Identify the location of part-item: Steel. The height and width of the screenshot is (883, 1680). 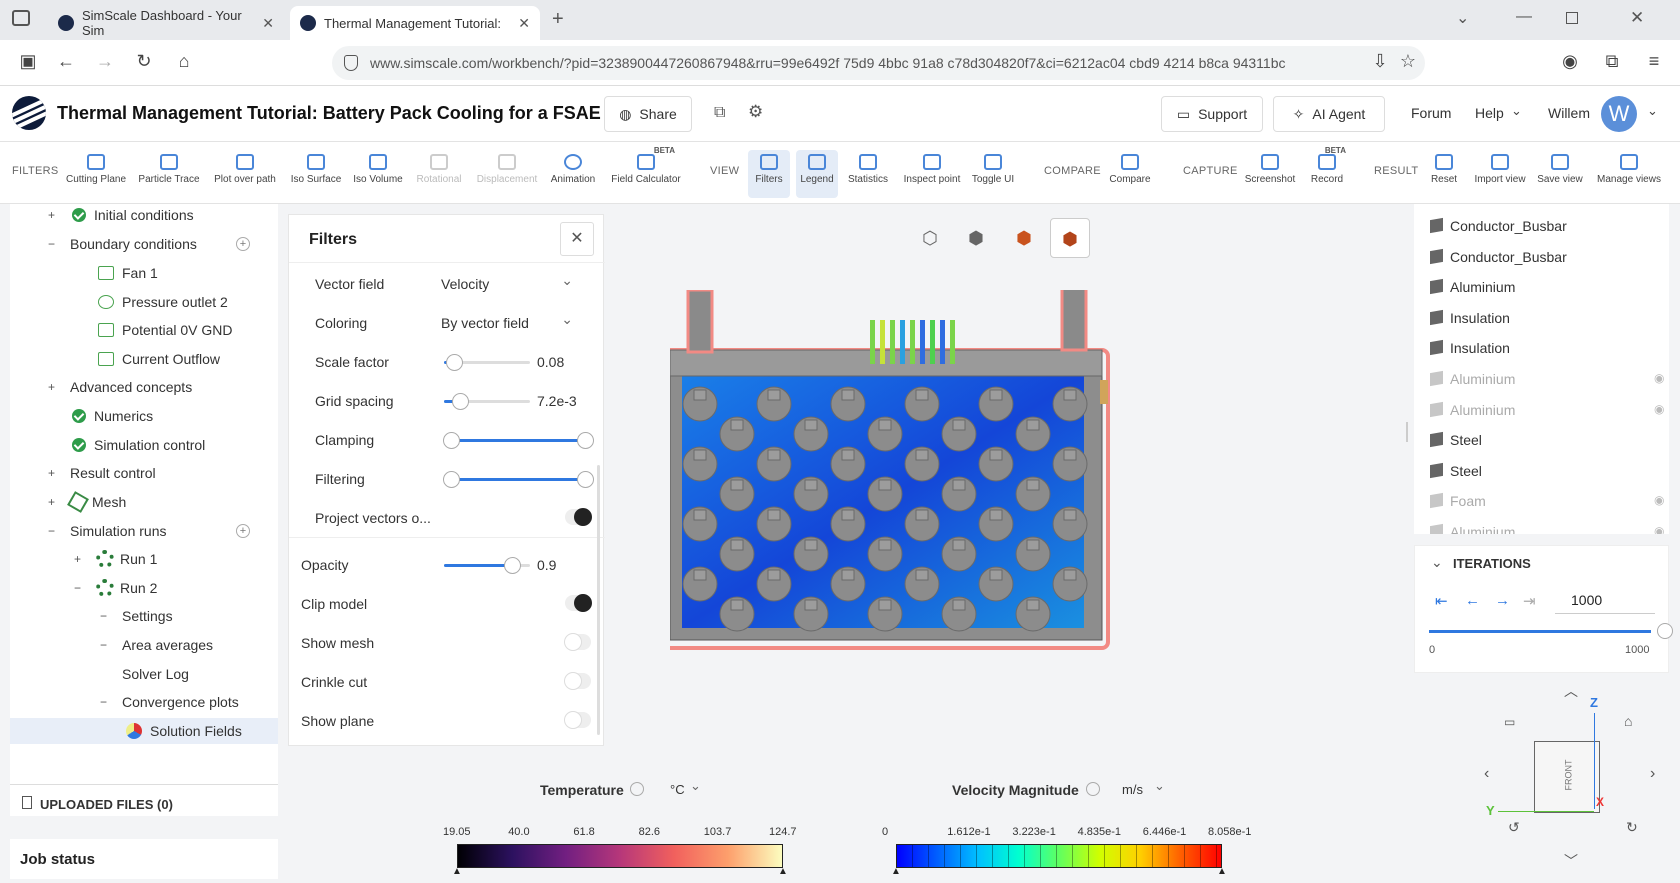
(1456, 470).